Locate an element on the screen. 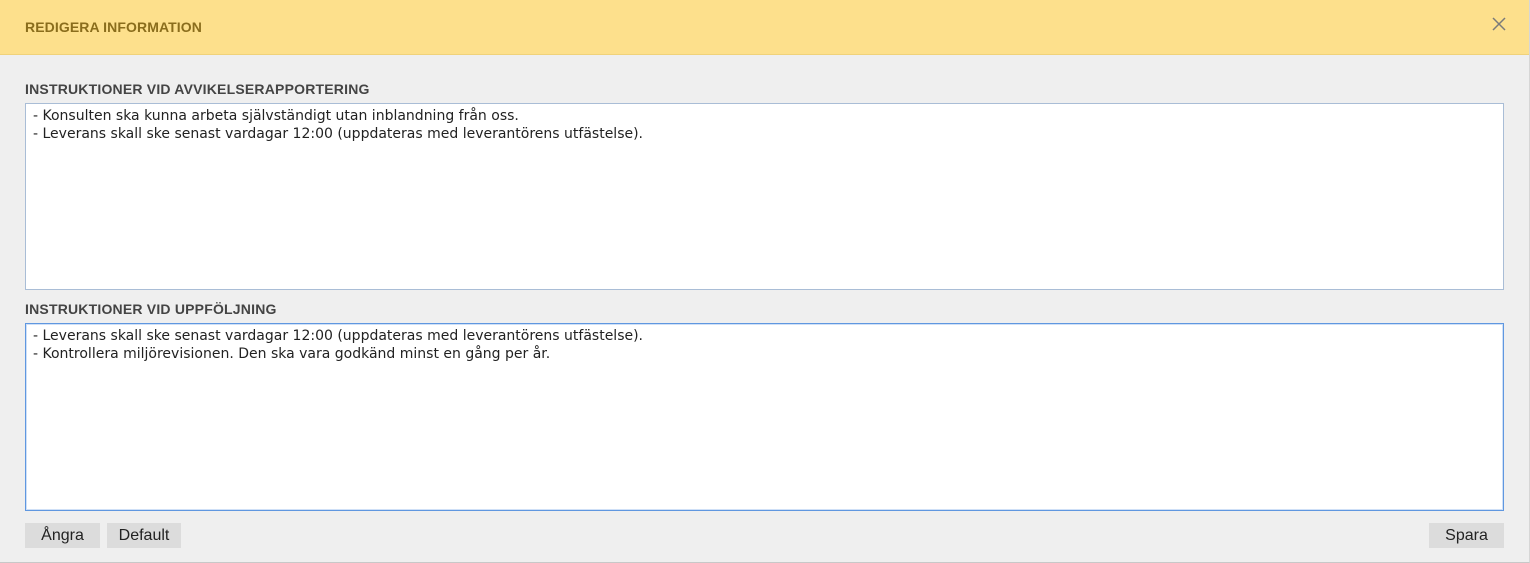  deviation-instructions-label: INSTRUKTIONER VID AVVIKELSERAPPORTERING is located at coordinates (197, 89).